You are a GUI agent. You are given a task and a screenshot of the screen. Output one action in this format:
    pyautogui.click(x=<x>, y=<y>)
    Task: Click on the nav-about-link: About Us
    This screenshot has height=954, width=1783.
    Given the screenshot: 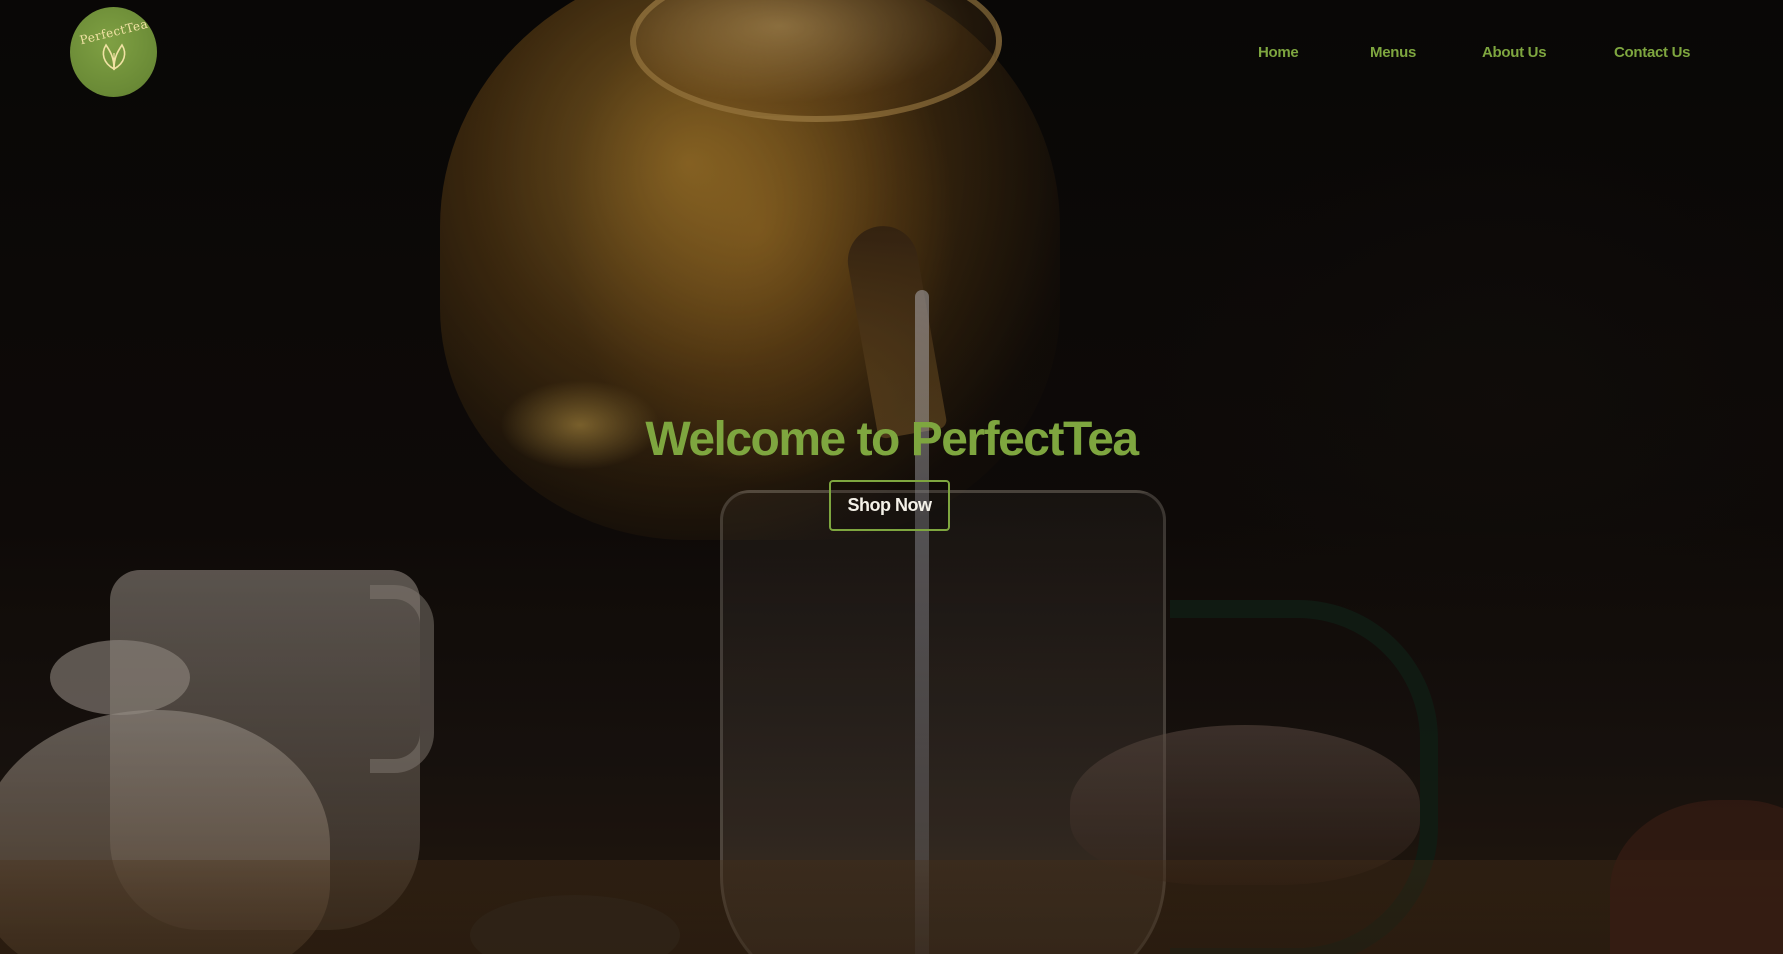 What is the action you would take?
    pyautogui.click(x=1514, y=52)
    